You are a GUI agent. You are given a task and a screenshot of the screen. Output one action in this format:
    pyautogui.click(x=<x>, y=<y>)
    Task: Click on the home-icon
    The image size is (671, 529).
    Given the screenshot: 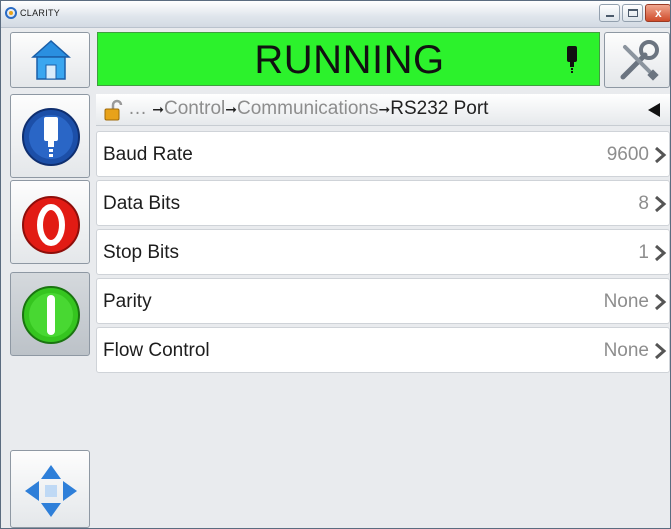 What is the action you would take?
    pyautogui.click(x=51, y=59)
    